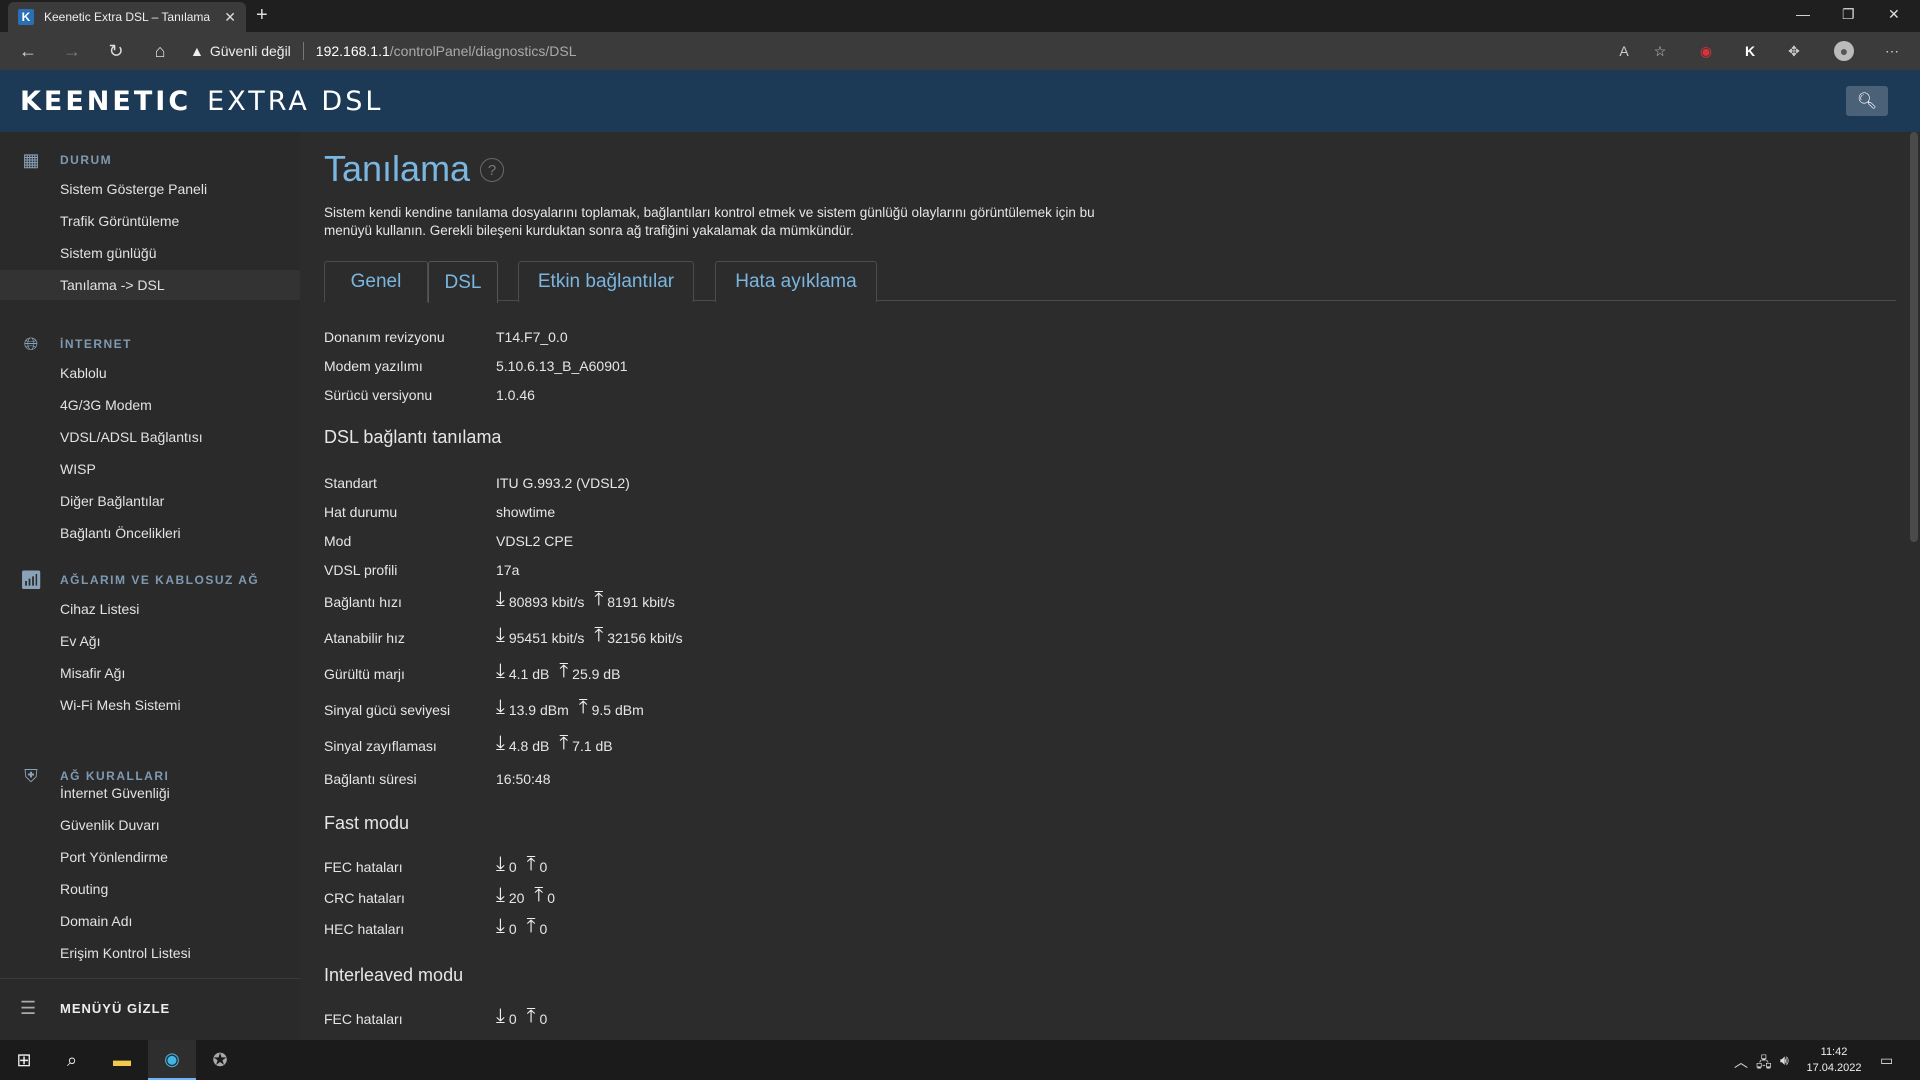  What do you see at coordinates (546, 602) in the screenshot?
I see `downstream-value: 80893 kbit/s` at bounding box center [546, 602].